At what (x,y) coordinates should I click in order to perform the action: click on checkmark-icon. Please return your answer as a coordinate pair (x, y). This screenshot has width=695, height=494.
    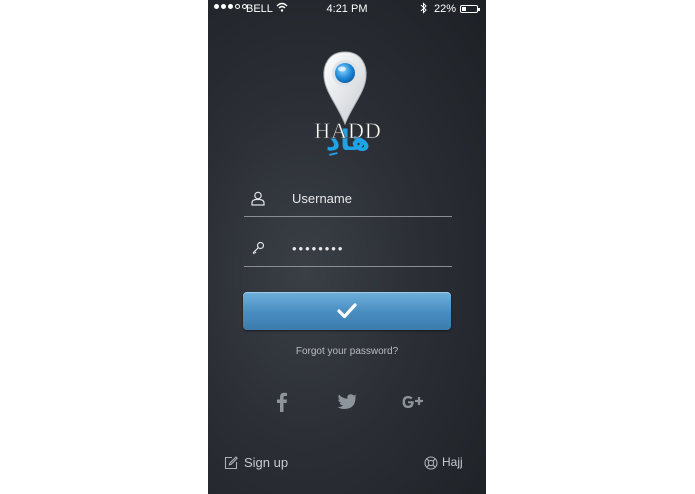
    Looking at the image, I should click on (347, 311).